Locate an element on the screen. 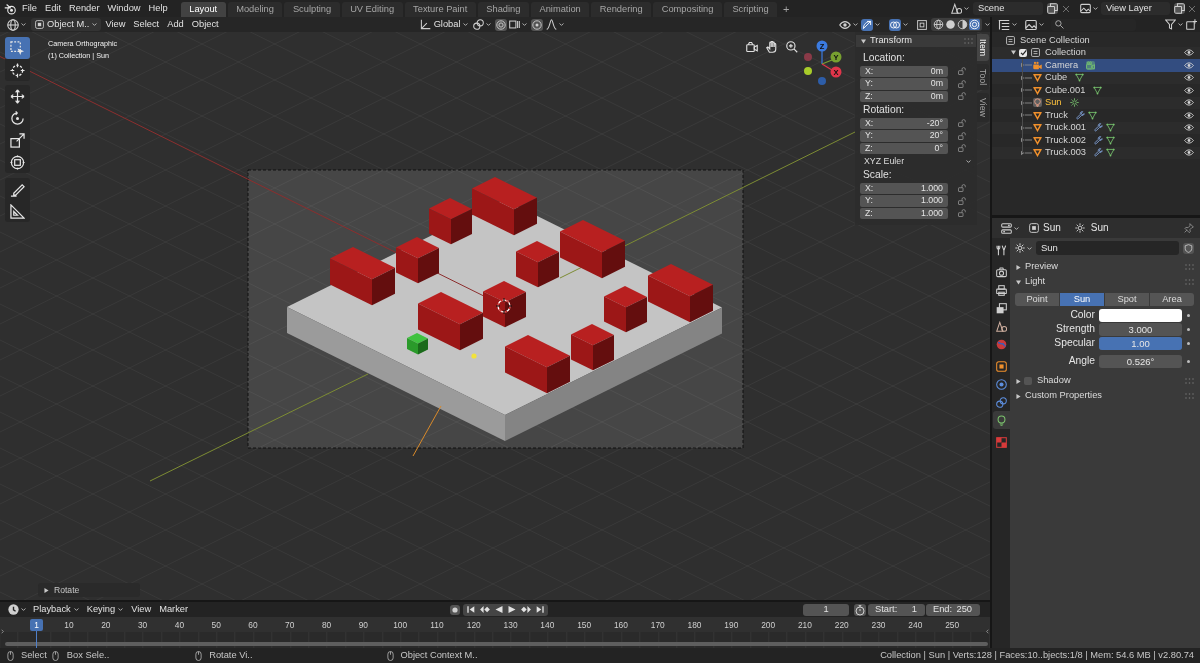 The width and height of the screenshot is (1200, 663). panel-header: Preview is located at coordinates (1104, 267).